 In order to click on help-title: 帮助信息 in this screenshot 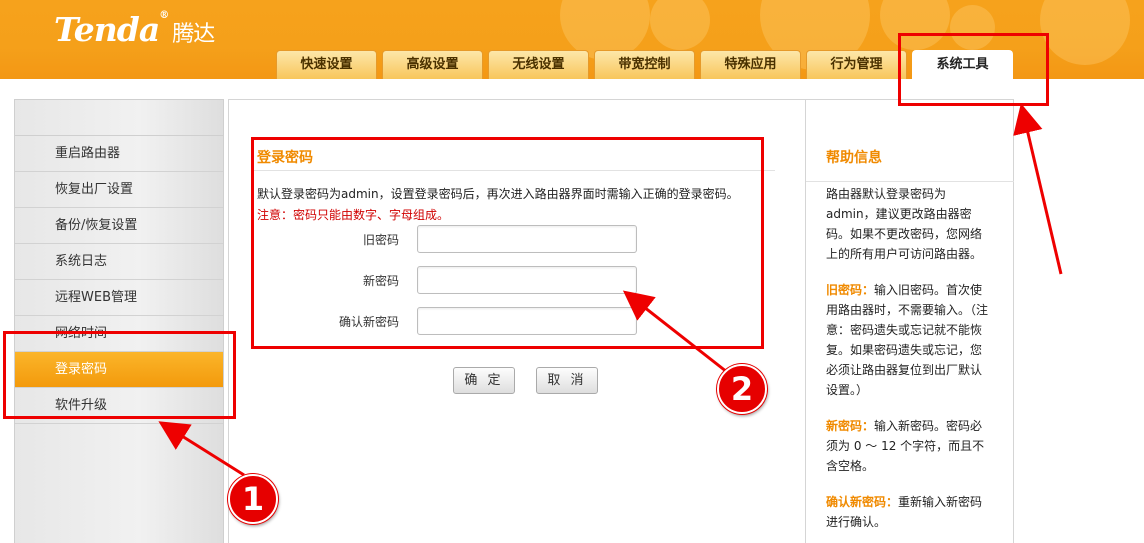, I will do `click(854, 158)`.